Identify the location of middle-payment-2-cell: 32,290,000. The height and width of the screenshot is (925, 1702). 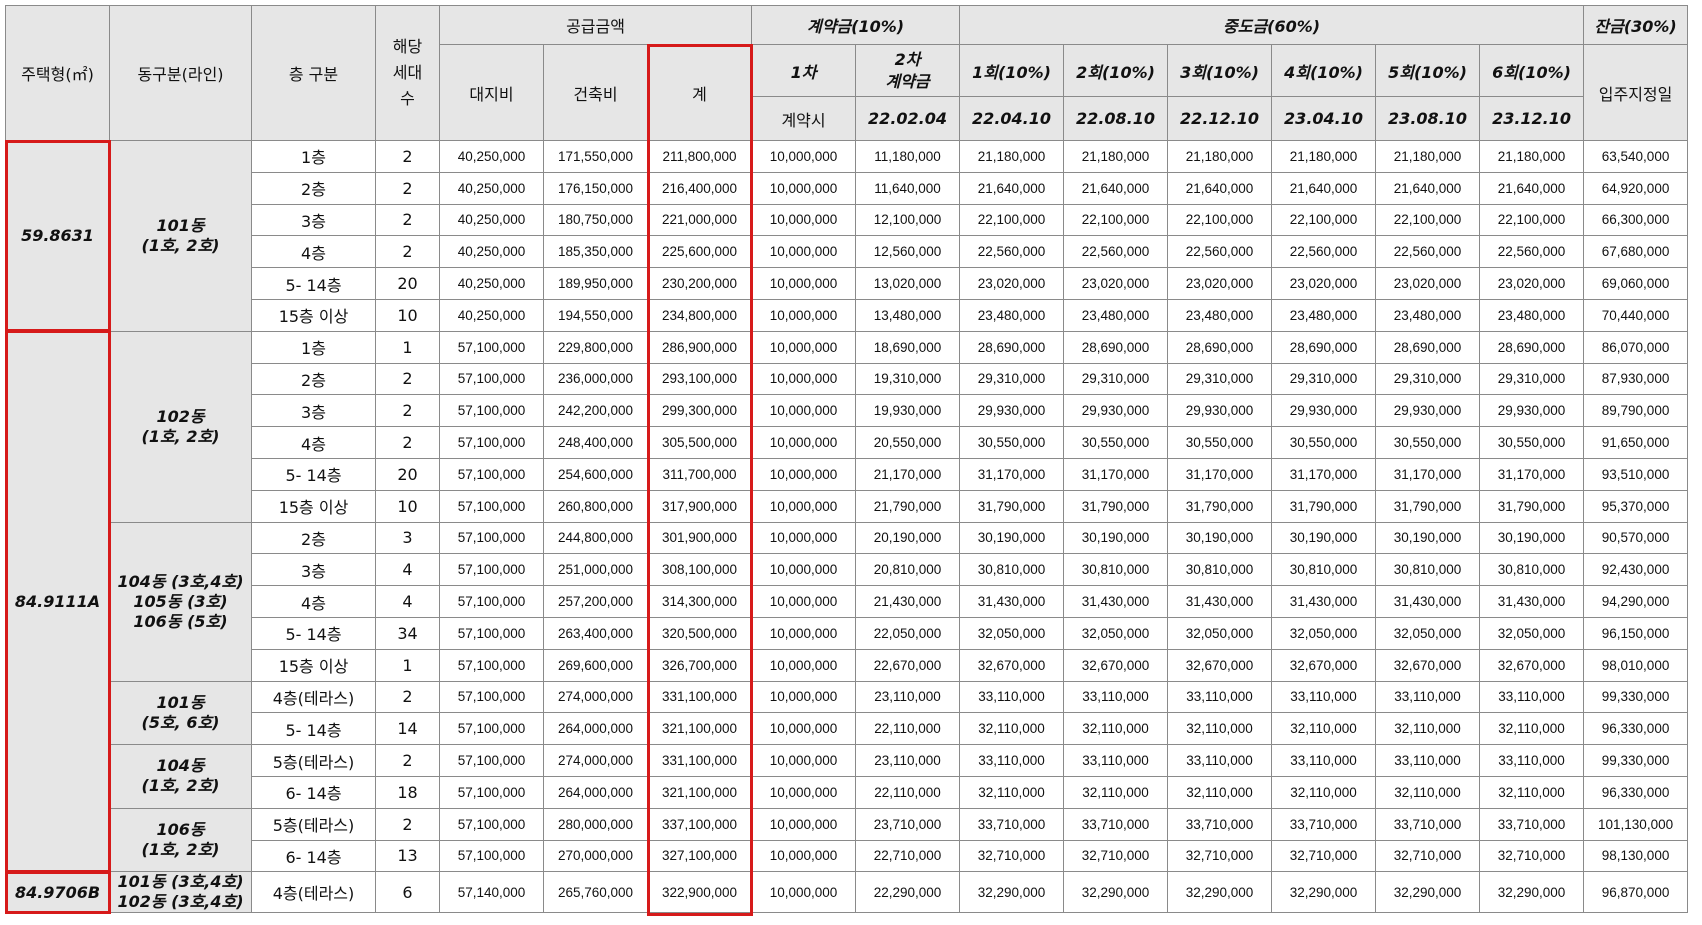
(1116, 892).